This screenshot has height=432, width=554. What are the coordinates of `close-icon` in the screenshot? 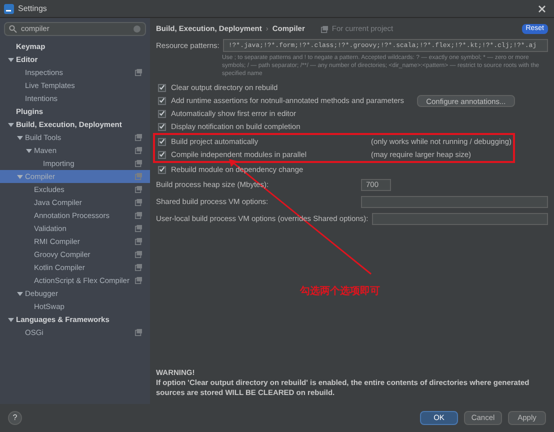 It's located at (542, 8).